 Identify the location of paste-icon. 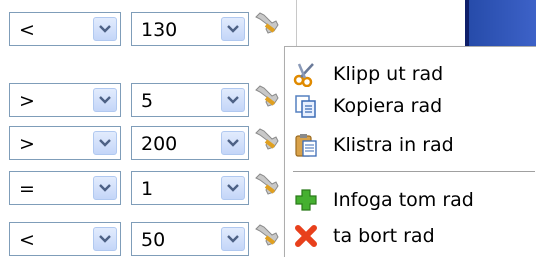
(306, 145).